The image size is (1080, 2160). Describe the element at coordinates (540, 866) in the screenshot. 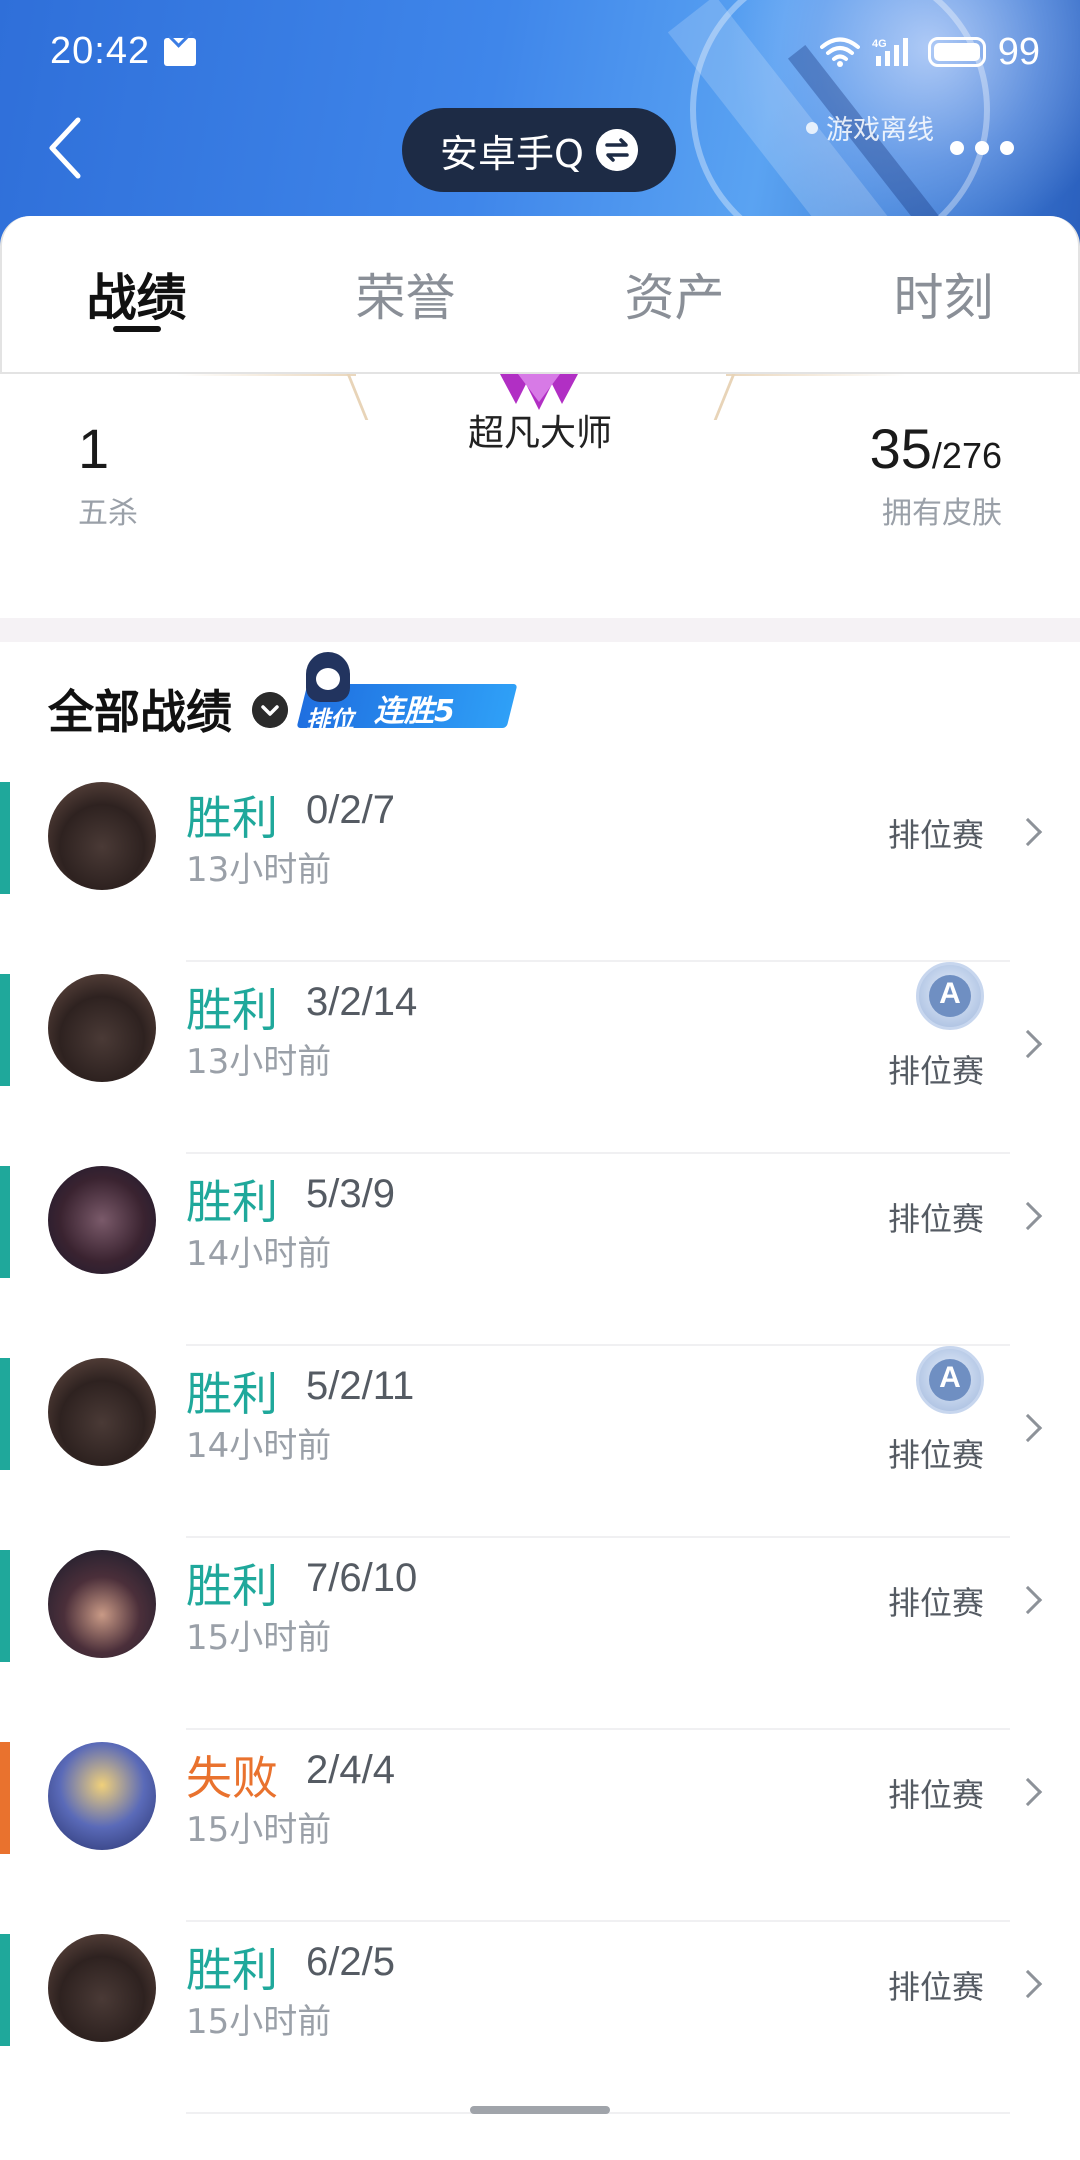

I see `match-row: 胜利 0/2/7 13小时前 排位赛` at that location.